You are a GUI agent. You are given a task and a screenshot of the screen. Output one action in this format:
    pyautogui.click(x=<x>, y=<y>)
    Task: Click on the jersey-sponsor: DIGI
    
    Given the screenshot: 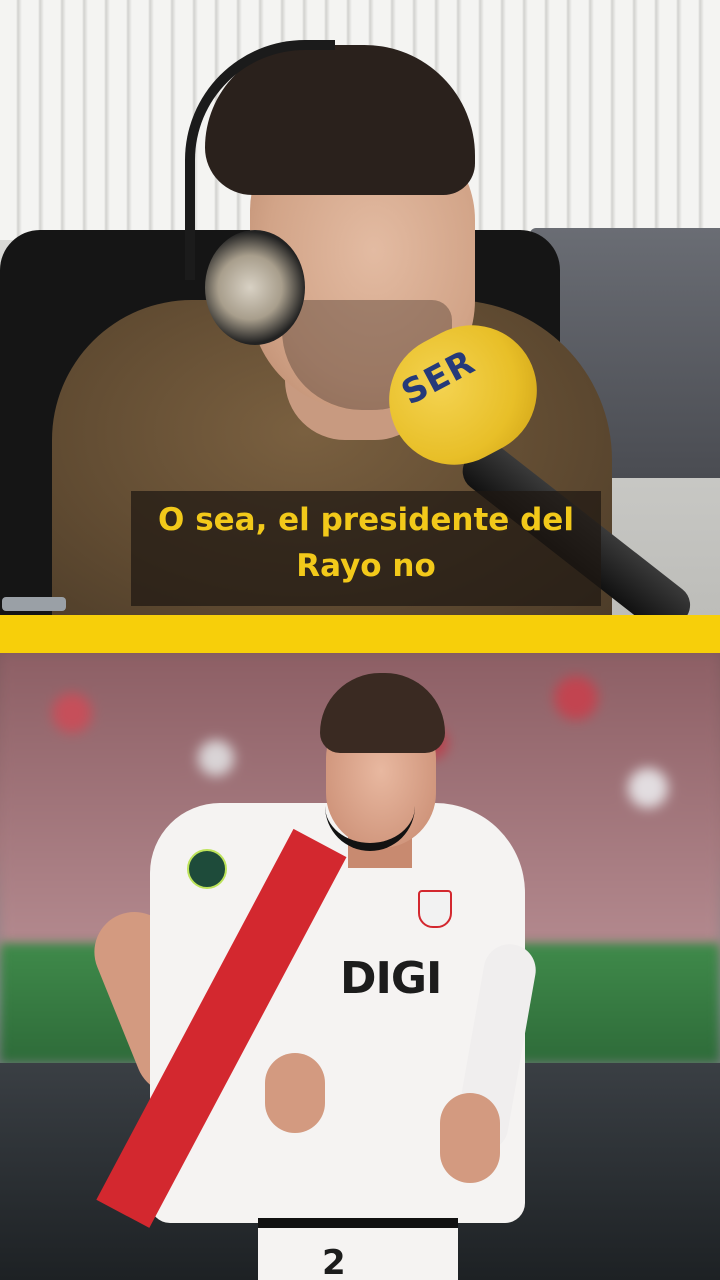 What is the action you would take?
    pyautogui.click(x=391, y=978)
    